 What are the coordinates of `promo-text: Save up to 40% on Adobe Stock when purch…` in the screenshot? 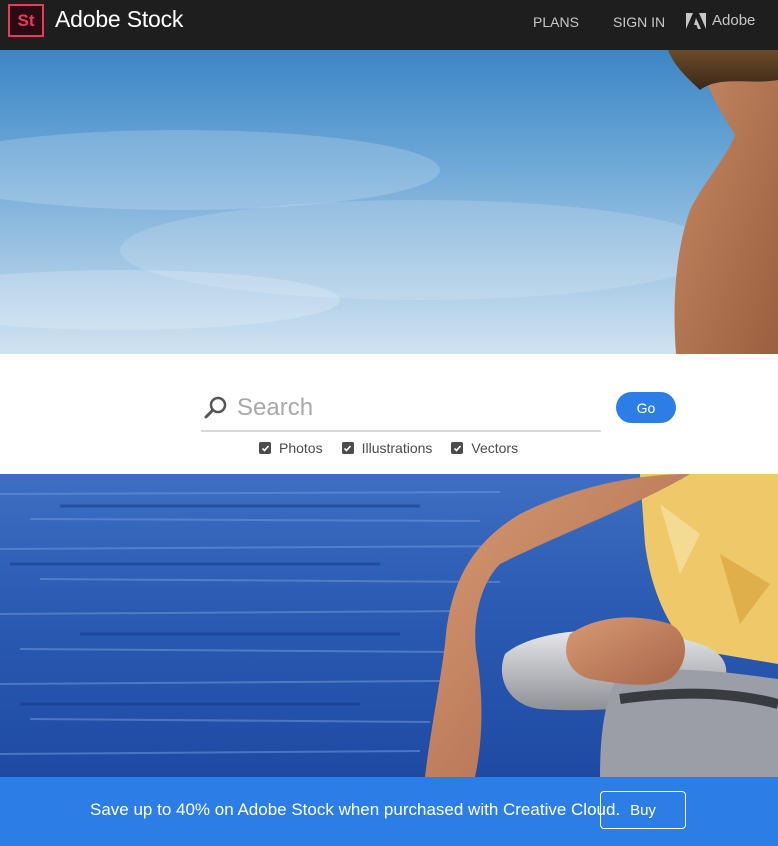 It's located at (355, 809).